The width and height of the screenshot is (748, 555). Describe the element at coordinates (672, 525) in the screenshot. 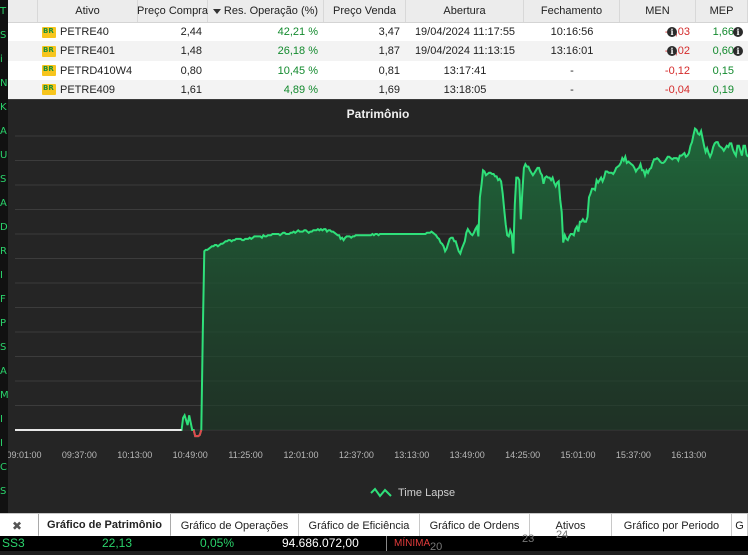

I see `tab-gr-fico-por-periodo: Gráfico por Periodo` at that location.